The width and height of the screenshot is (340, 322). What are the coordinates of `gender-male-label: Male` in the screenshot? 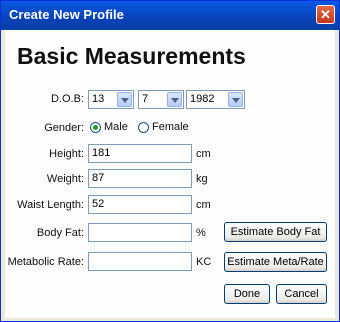 It's located at (116, 127).